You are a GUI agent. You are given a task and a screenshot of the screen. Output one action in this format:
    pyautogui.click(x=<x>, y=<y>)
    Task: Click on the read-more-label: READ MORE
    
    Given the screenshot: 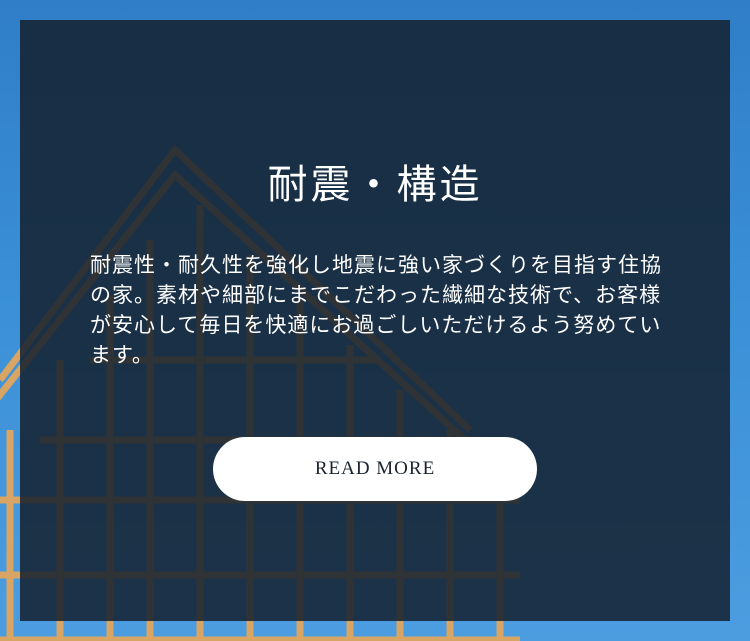 What is the action you would take?
    pyautogui.click(x=375, y=468)
    